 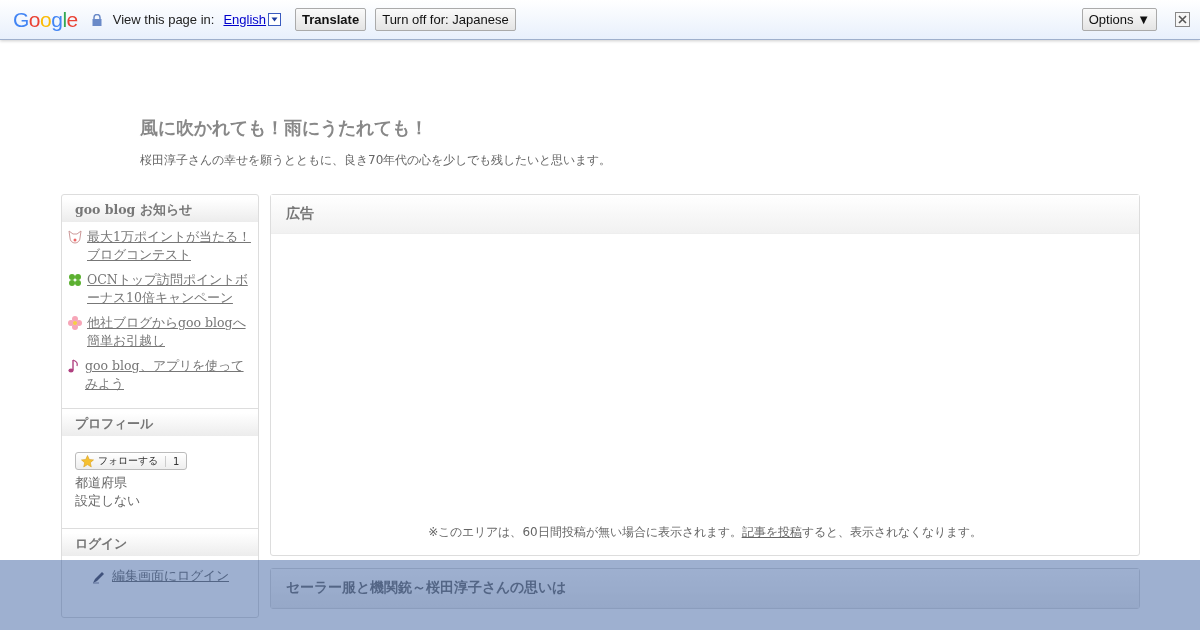 What do you see at coordinates (245, 19) in the screenshot?
I see `language-link: English` at bounding box center [245, 19].